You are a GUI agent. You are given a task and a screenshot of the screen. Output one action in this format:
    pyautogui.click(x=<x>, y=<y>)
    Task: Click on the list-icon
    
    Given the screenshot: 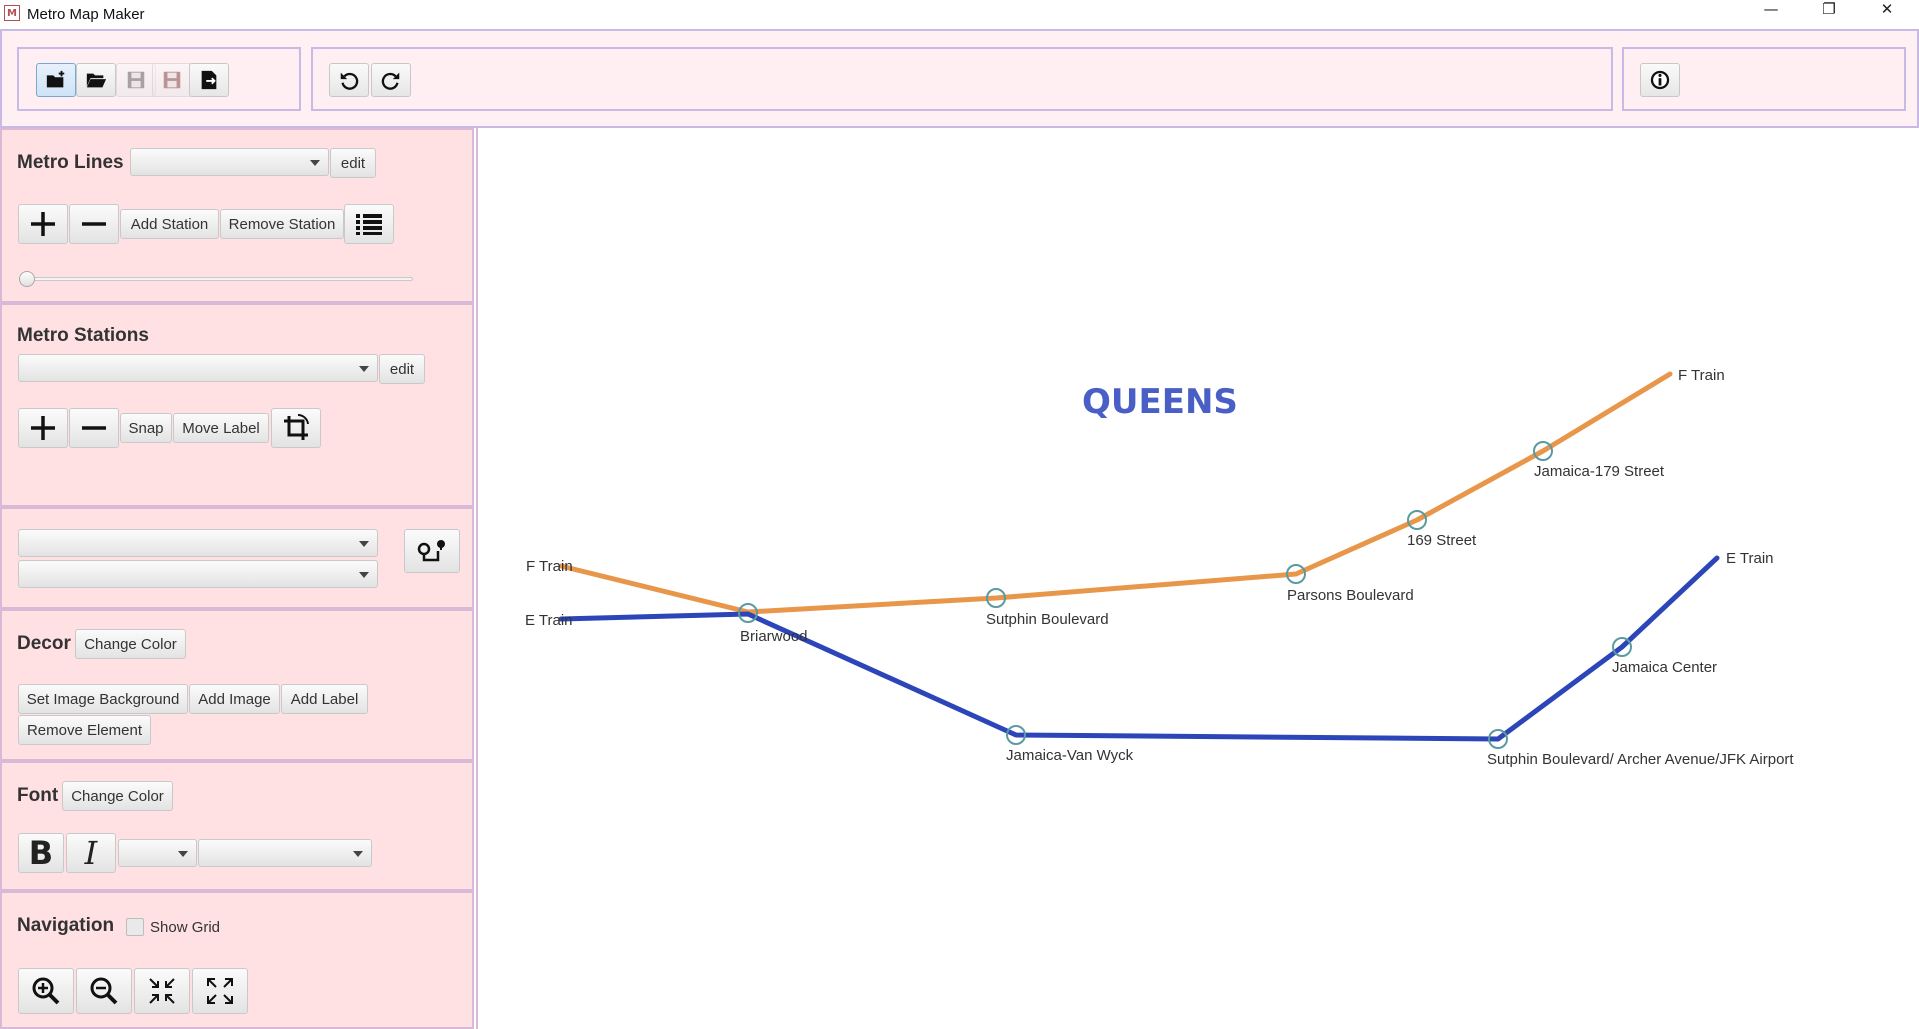 What is the action you would take?
    pyautogui.click(x=369, y=224)
    